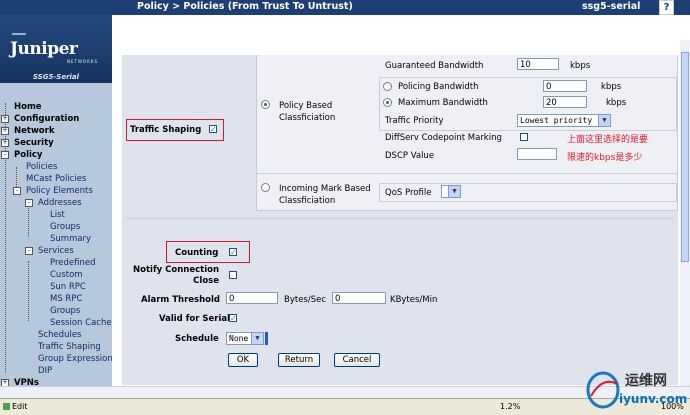  Describe the element at coordinates (537, 154) in the screenshot. I see `dscp-input` at that location.